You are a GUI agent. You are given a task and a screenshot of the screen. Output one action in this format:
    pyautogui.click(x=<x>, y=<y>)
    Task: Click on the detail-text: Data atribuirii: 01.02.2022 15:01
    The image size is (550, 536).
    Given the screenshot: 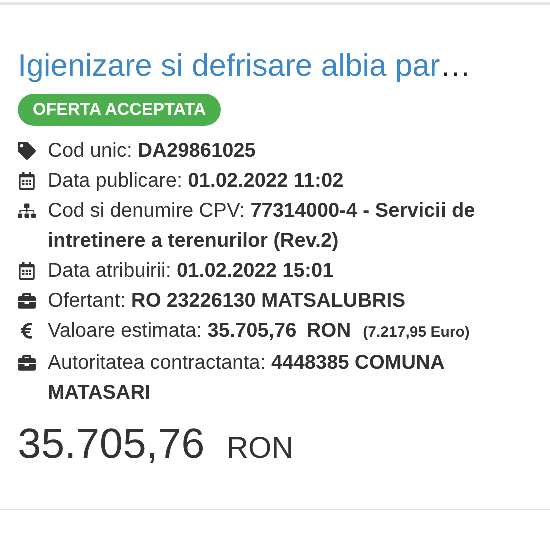 What is the action you would take?
    pyautogui.click(x=191, y=271)
    